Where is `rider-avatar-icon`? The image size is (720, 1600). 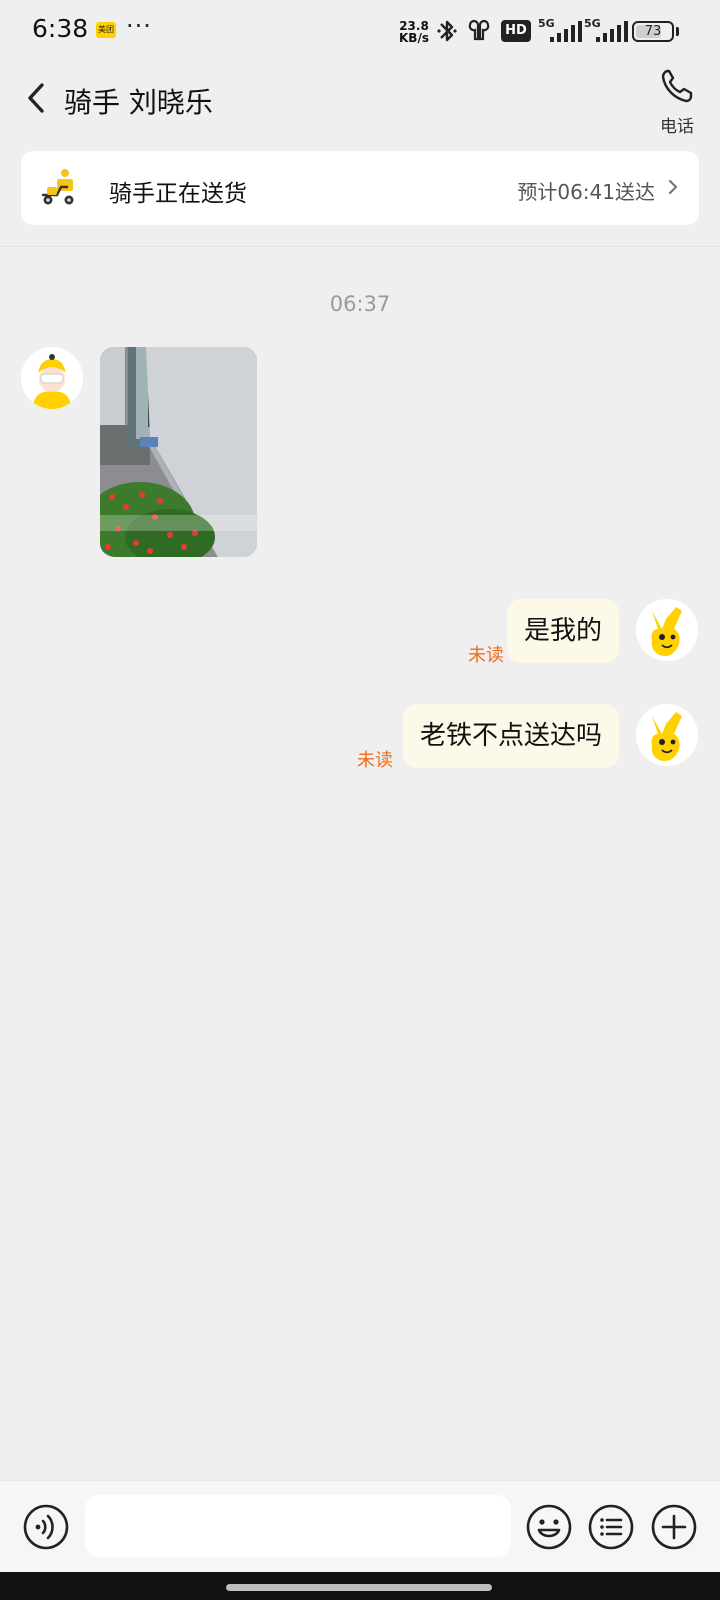 rider-avatar-icon is located at coordinates (52, 378).